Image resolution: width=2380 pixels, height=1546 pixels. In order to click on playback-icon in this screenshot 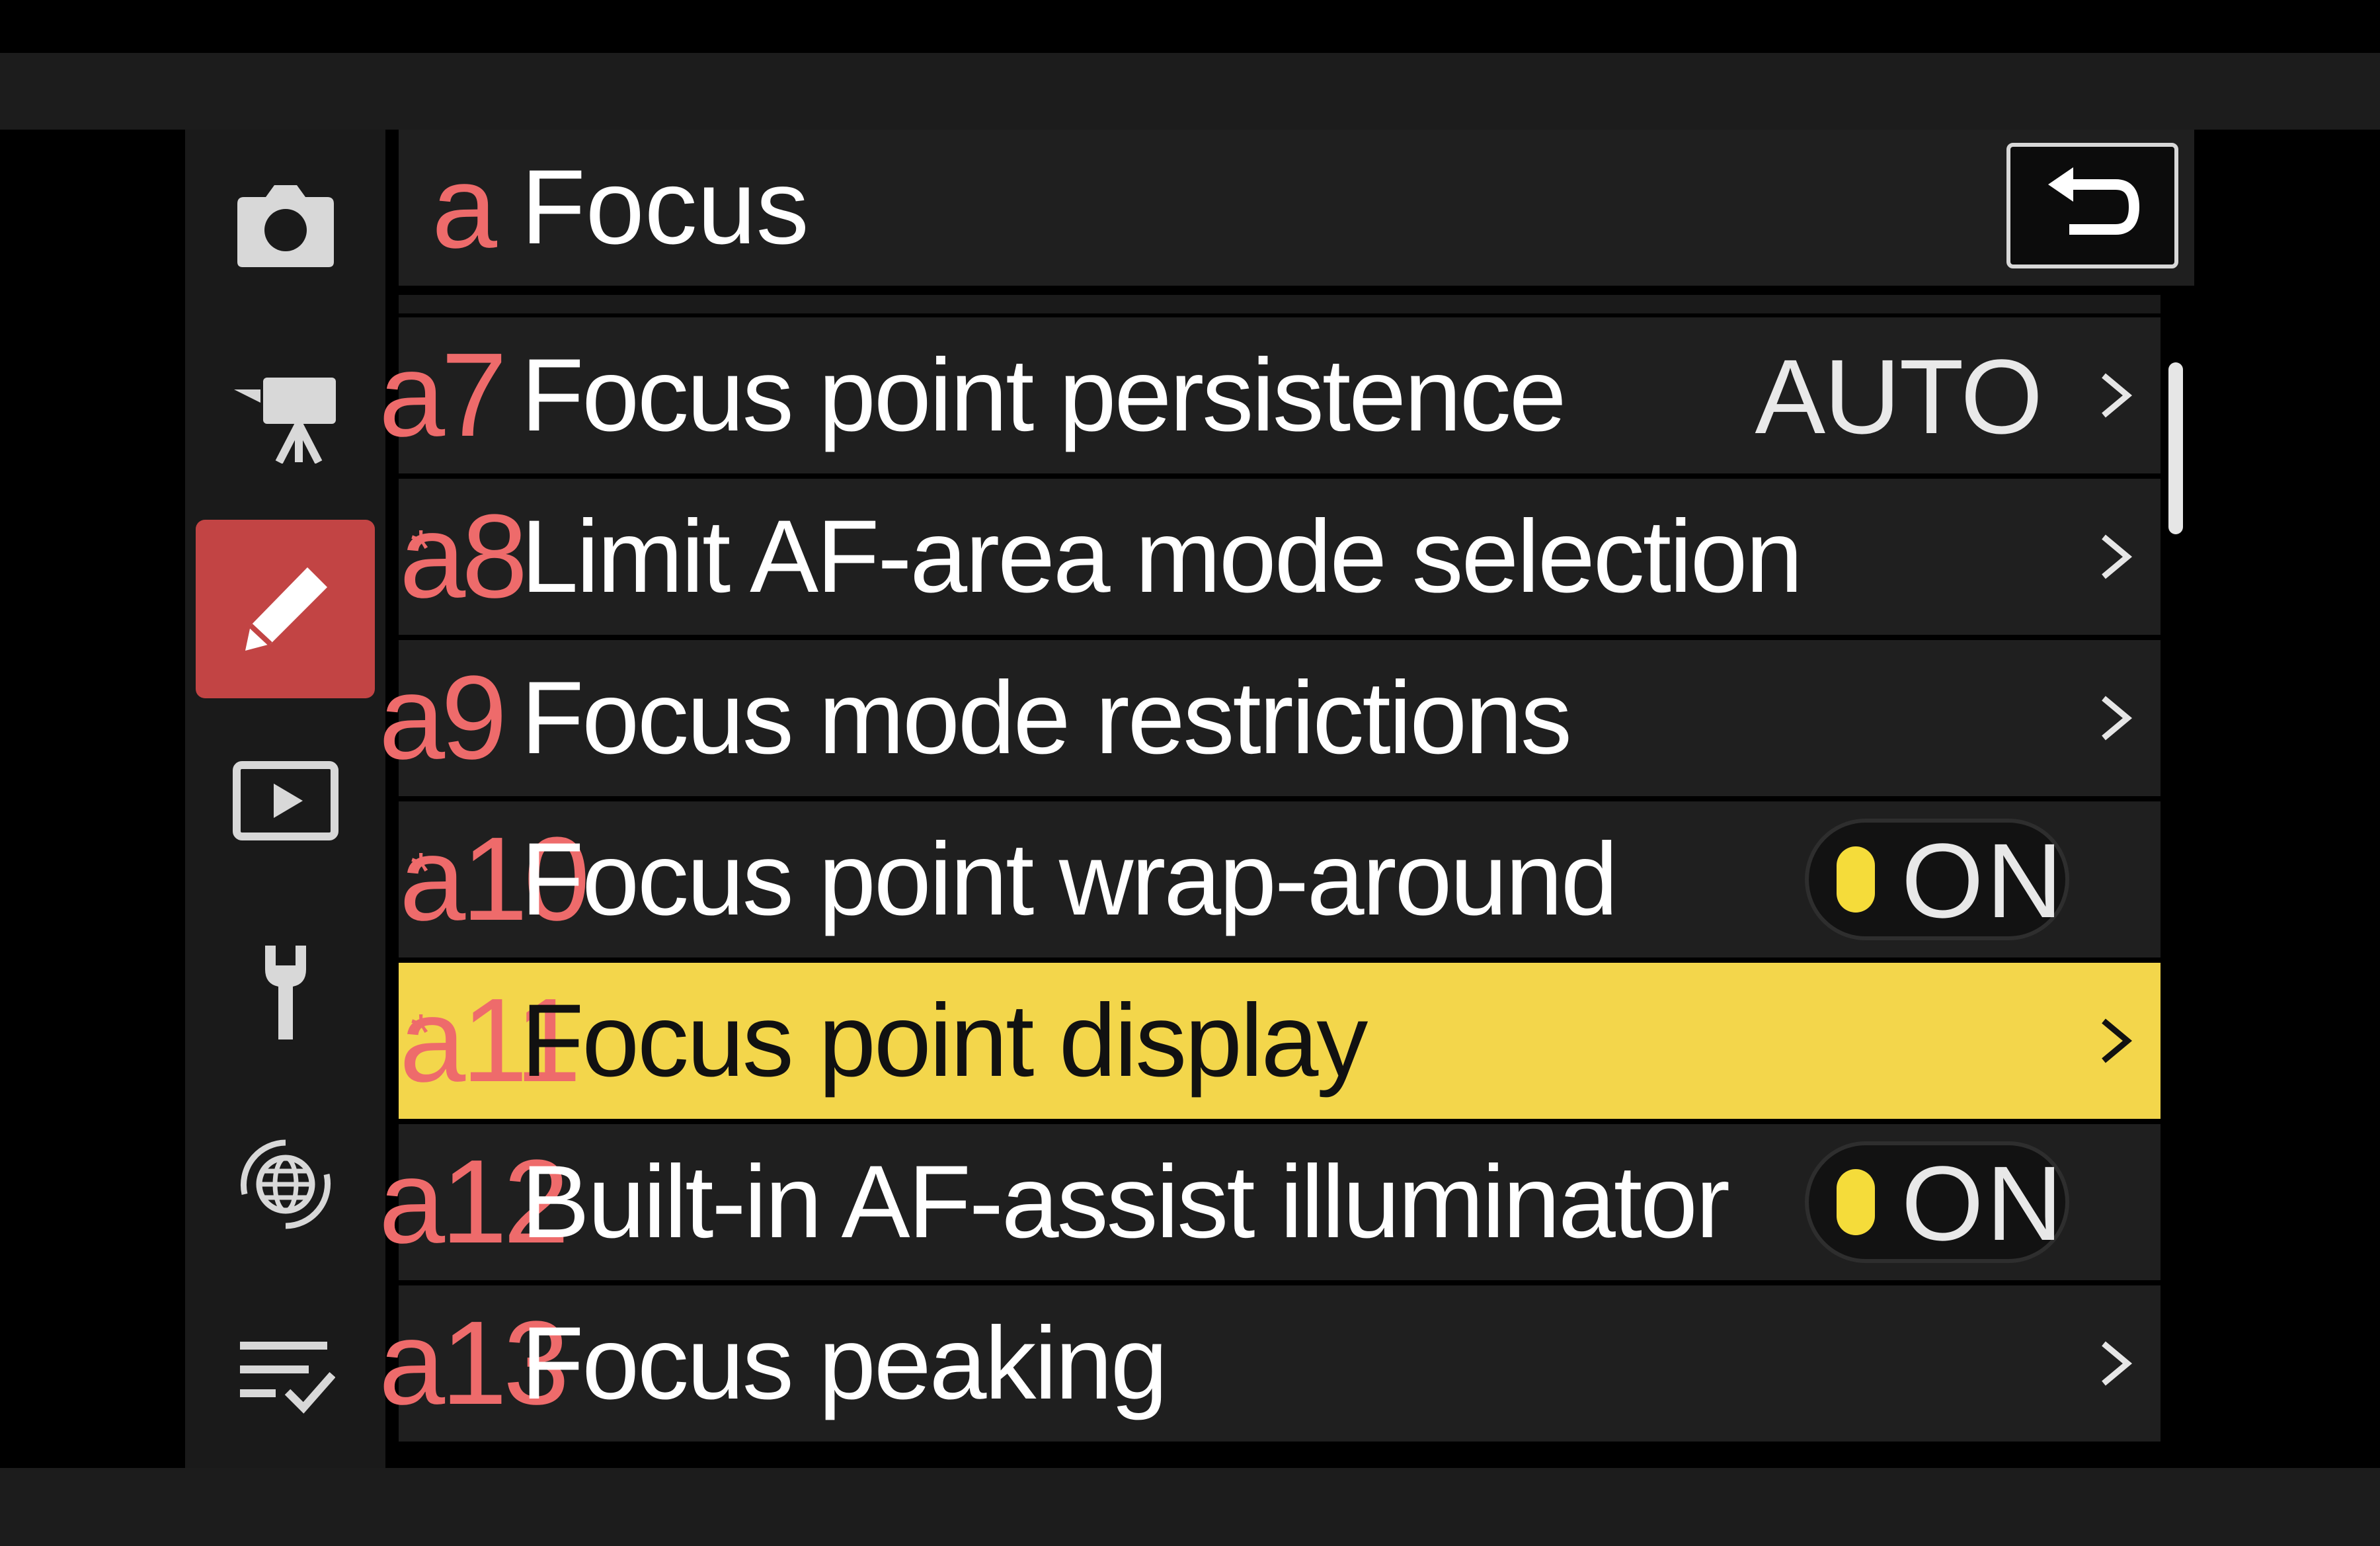, I will do `click(285, 800)`.